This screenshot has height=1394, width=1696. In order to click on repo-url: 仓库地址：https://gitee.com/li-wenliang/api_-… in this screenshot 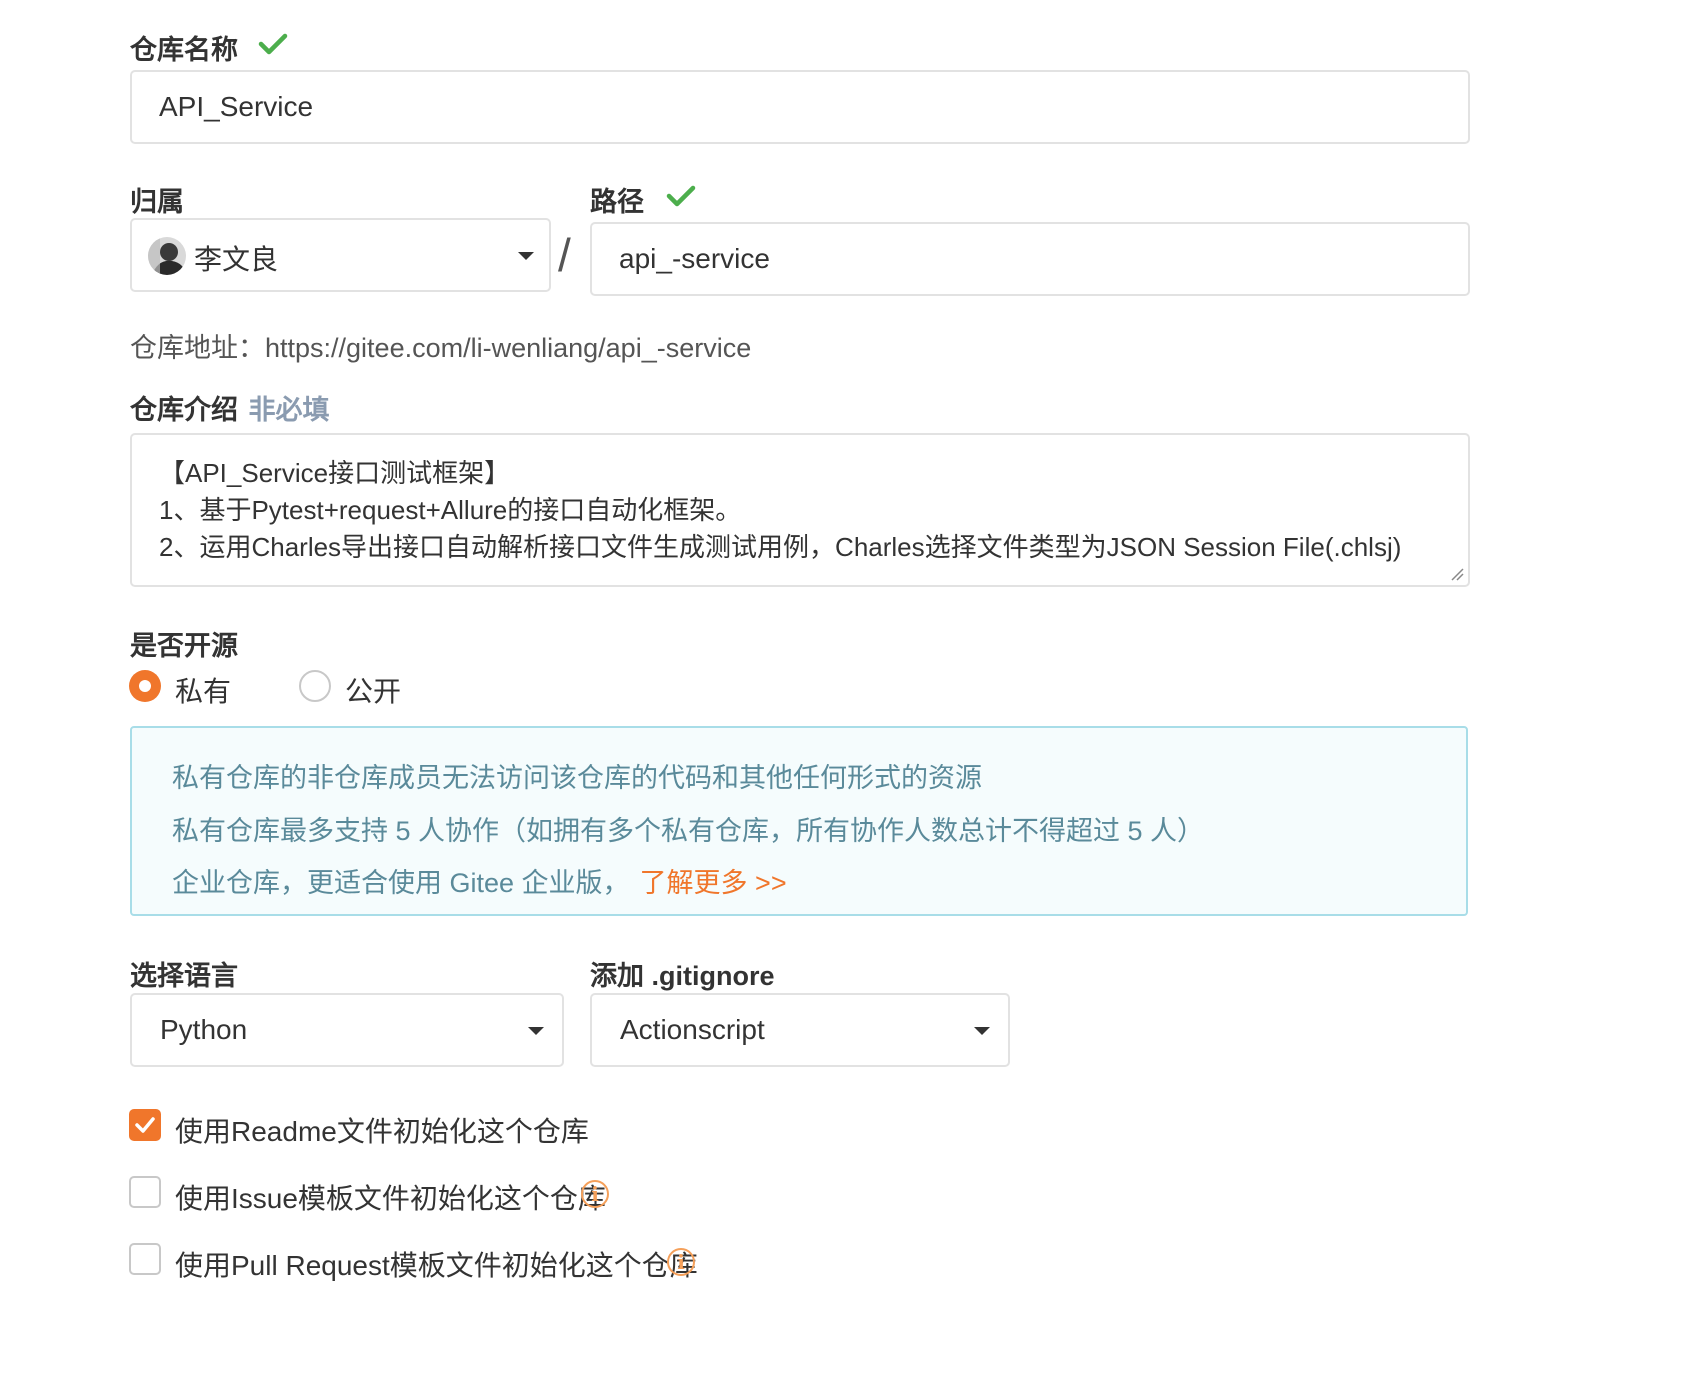, I will do `click(440, 345)`.